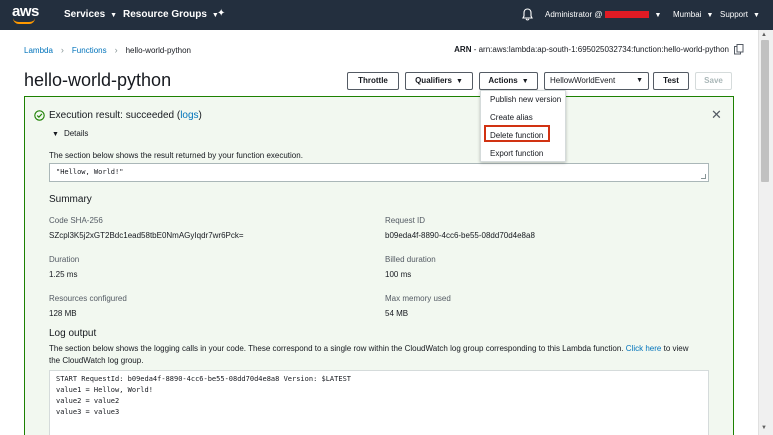 This screenshot has width=773, height=435. What do you see at coordinates (418, 298) in the screenshot?
I see `max-memory-label: Max memory used` at bounding box center [418, 298].